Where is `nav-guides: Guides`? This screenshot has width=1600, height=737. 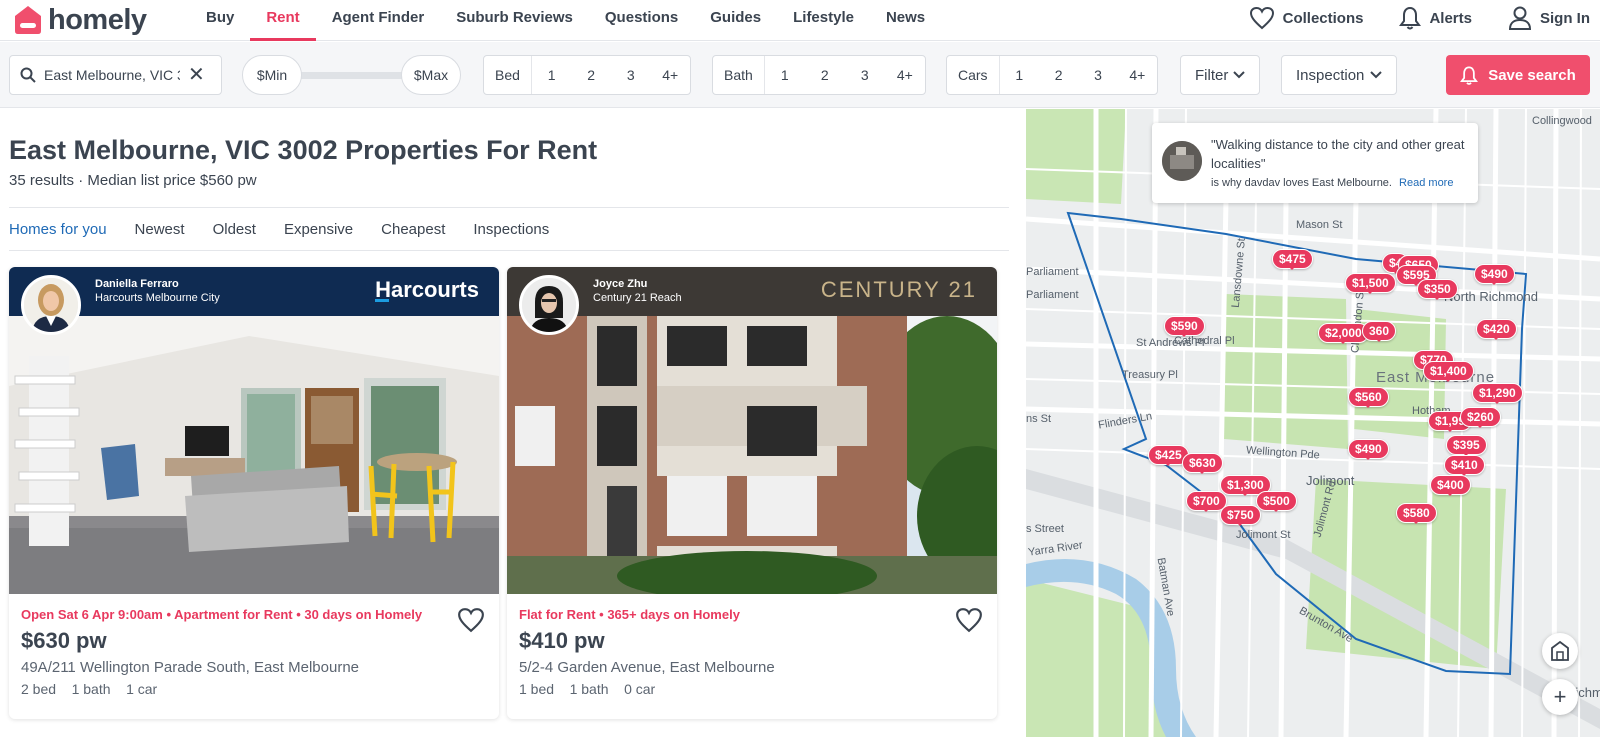 nav-guides: Guides is located at coordinates (735, 20).